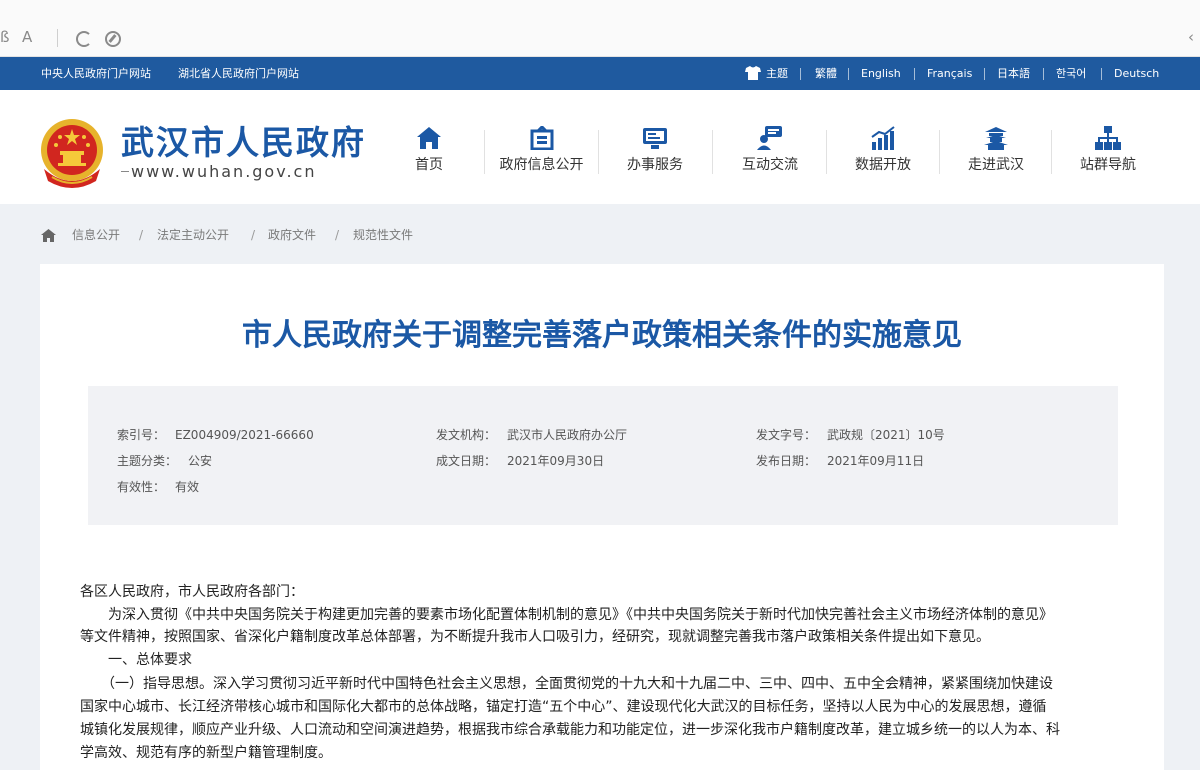 The width and height of the screenshot is (1200, 770). What do you see at coordinates (4, 37) in the screenshot?
I see `back-icon: ß` at bounding box center [4, 37].